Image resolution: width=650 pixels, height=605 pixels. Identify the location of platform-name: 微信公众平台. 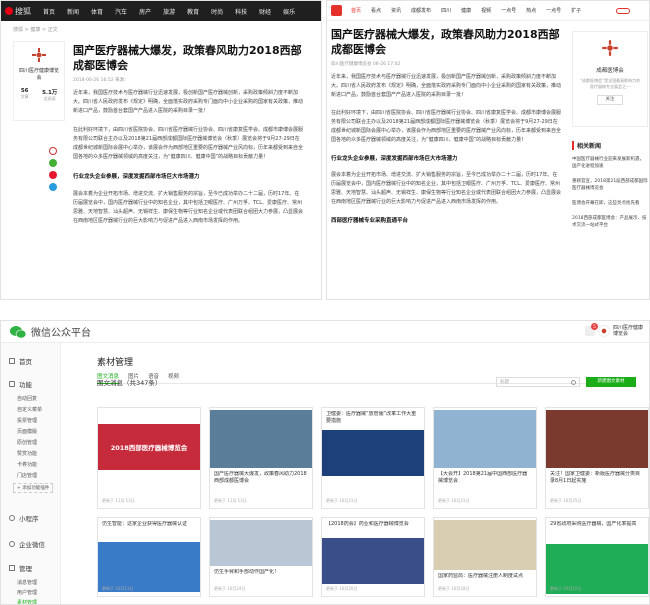
(61, 333).